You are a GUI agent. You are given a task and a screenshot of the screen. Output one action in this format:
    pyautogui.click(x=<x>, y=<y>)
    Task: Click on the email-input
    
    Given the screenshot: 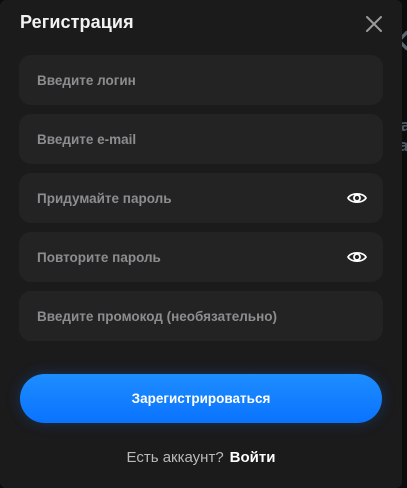 What is the action you would take?
    pyautogui.click(x=187, y=139)
    